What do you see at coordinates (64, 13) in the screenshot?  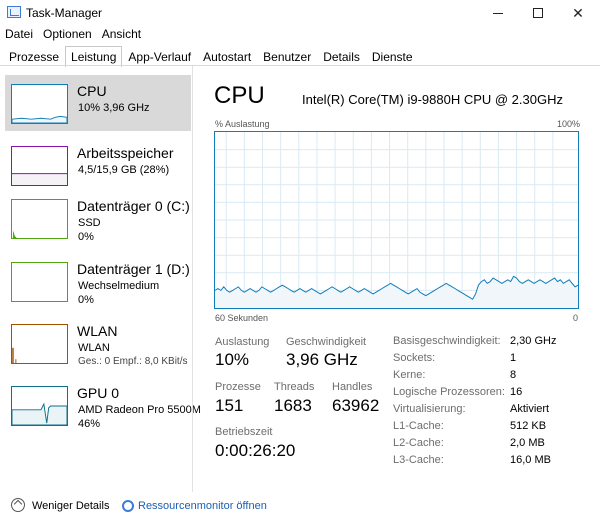 I see `window-title: Task-Manager` at bounding box center [64, 13].